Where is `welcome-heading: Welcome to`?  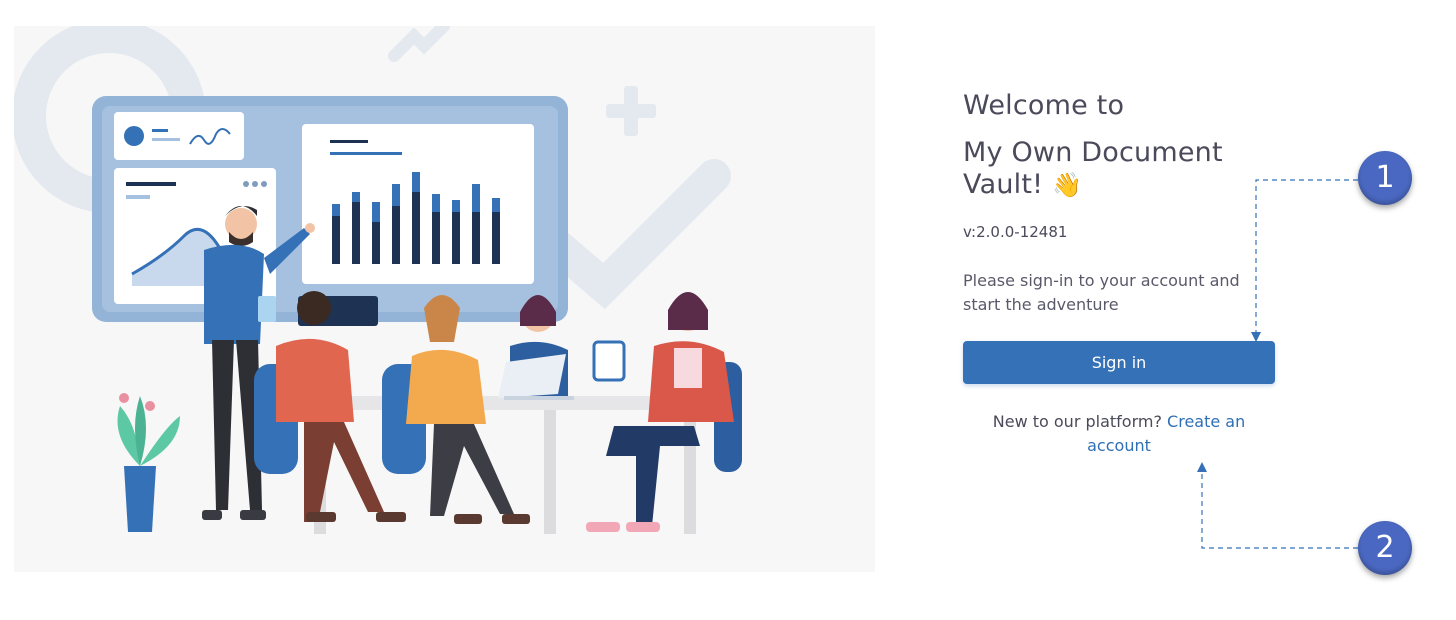
welcome-heading: Welcome to is located at coordinates (1044, 105).